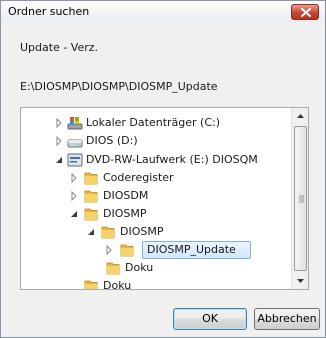  I want to click on scroll-up-icon, so click(300, 116).